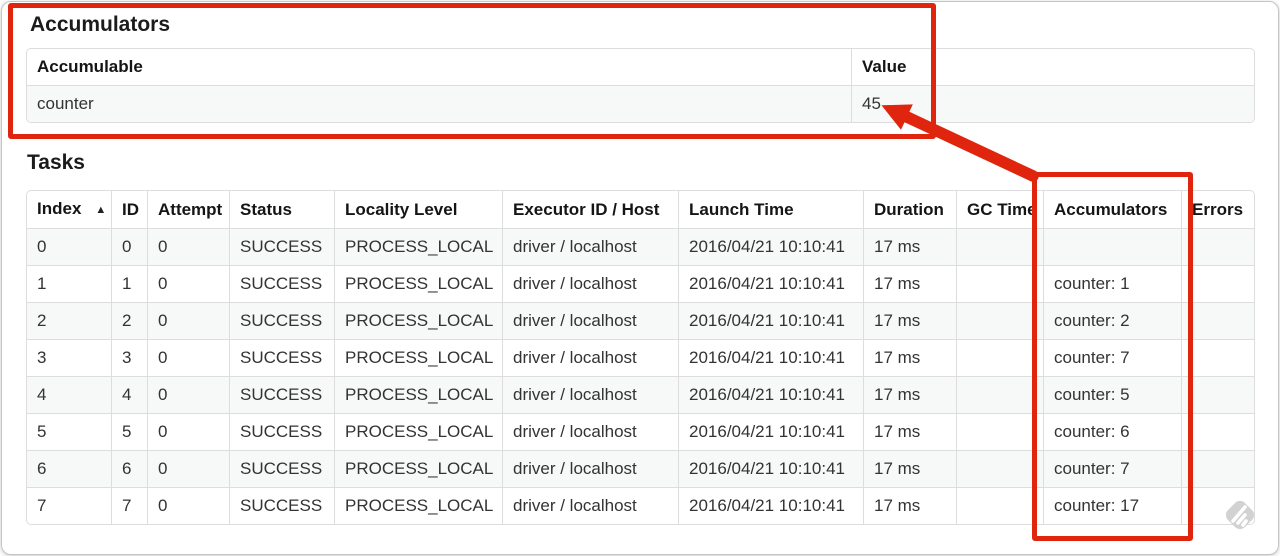 The width and height of the screenshot is (1280, 556). Describe the element at coordinates (129, 283) in the screenshot. I see `task-cell-id: 1` at that location.